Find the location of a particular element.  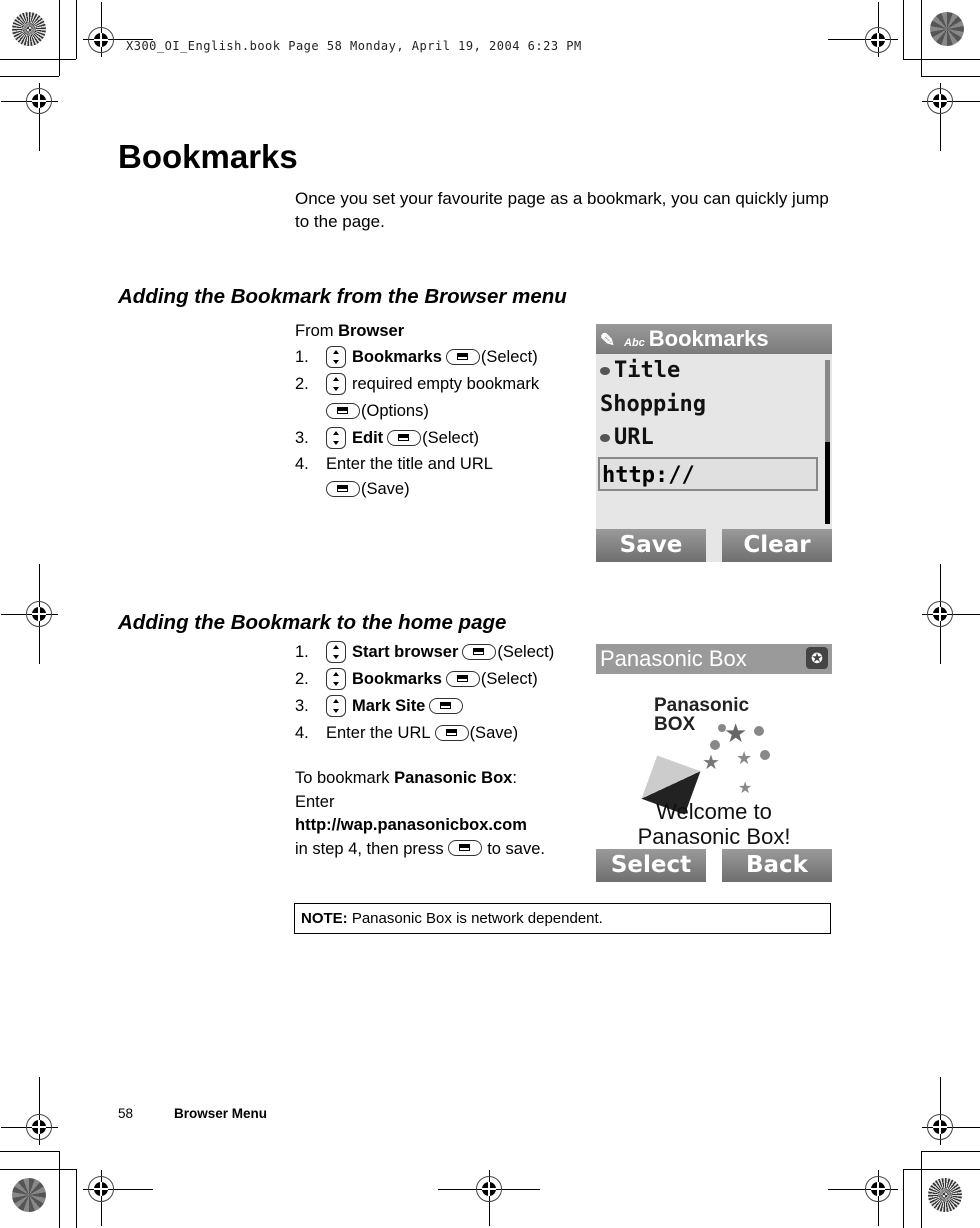

scrollbar is located at coordinates (827, 442).